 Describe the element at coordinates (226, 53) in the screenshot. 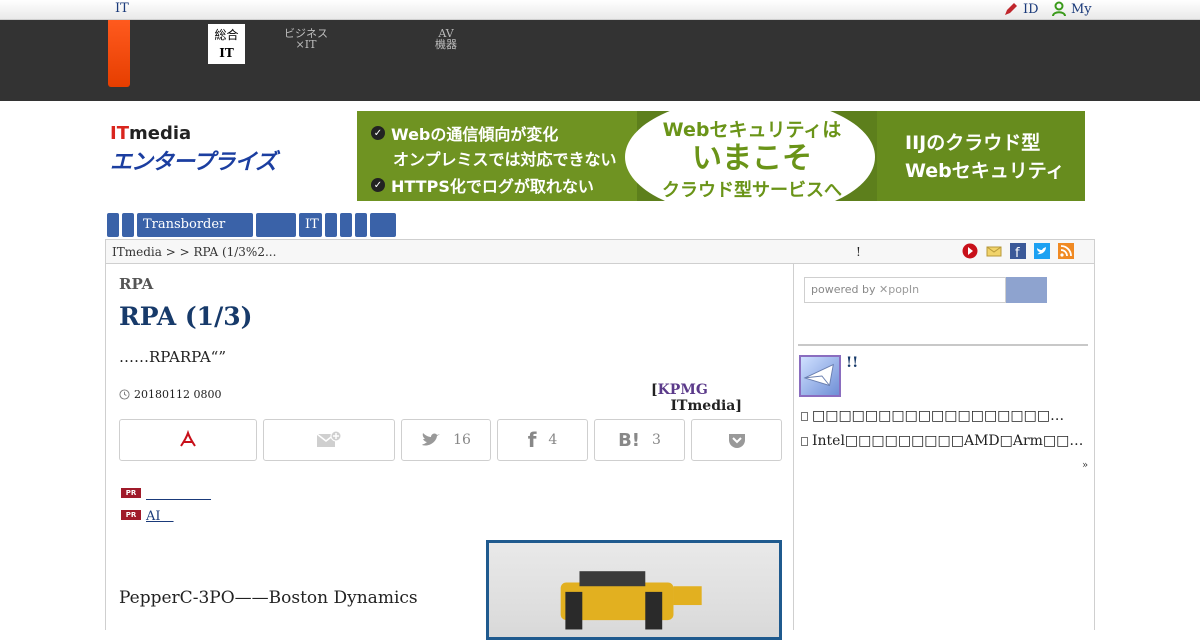

I see `nav-item-selected-line2: IT` at that location.